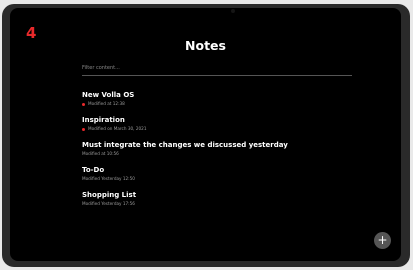 The image size is (413, 270). What do you see at coordinates (103, 120) in the screenshot?
I see `note-title: Inspiration` at bounding box center [103, 120].